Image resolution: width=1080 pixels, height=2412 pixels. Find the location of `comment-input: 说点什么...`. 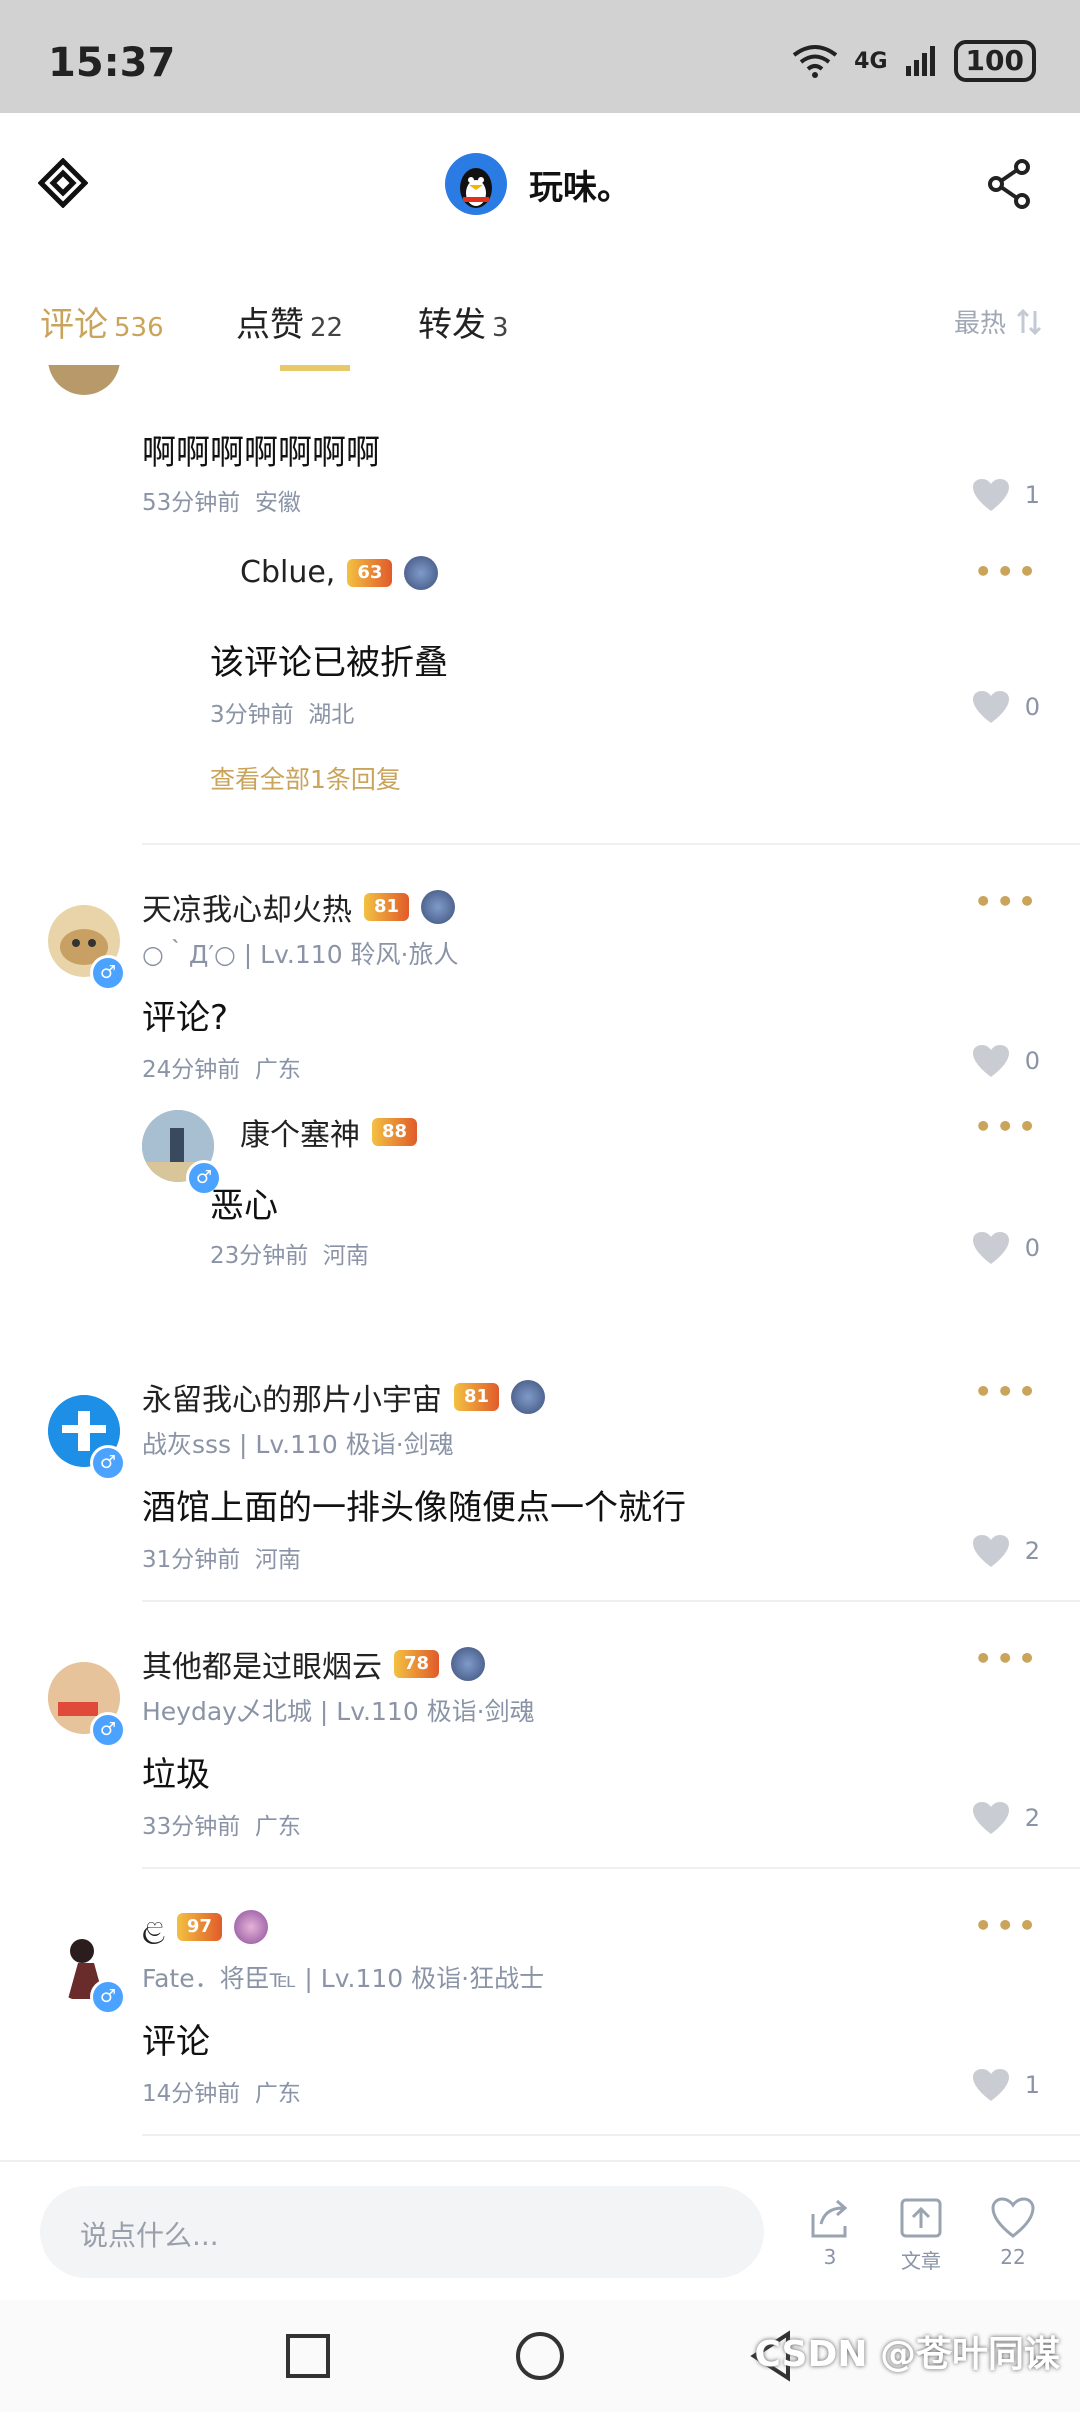

comment-input: 说点什么... is located at coordinates (402, 2232).